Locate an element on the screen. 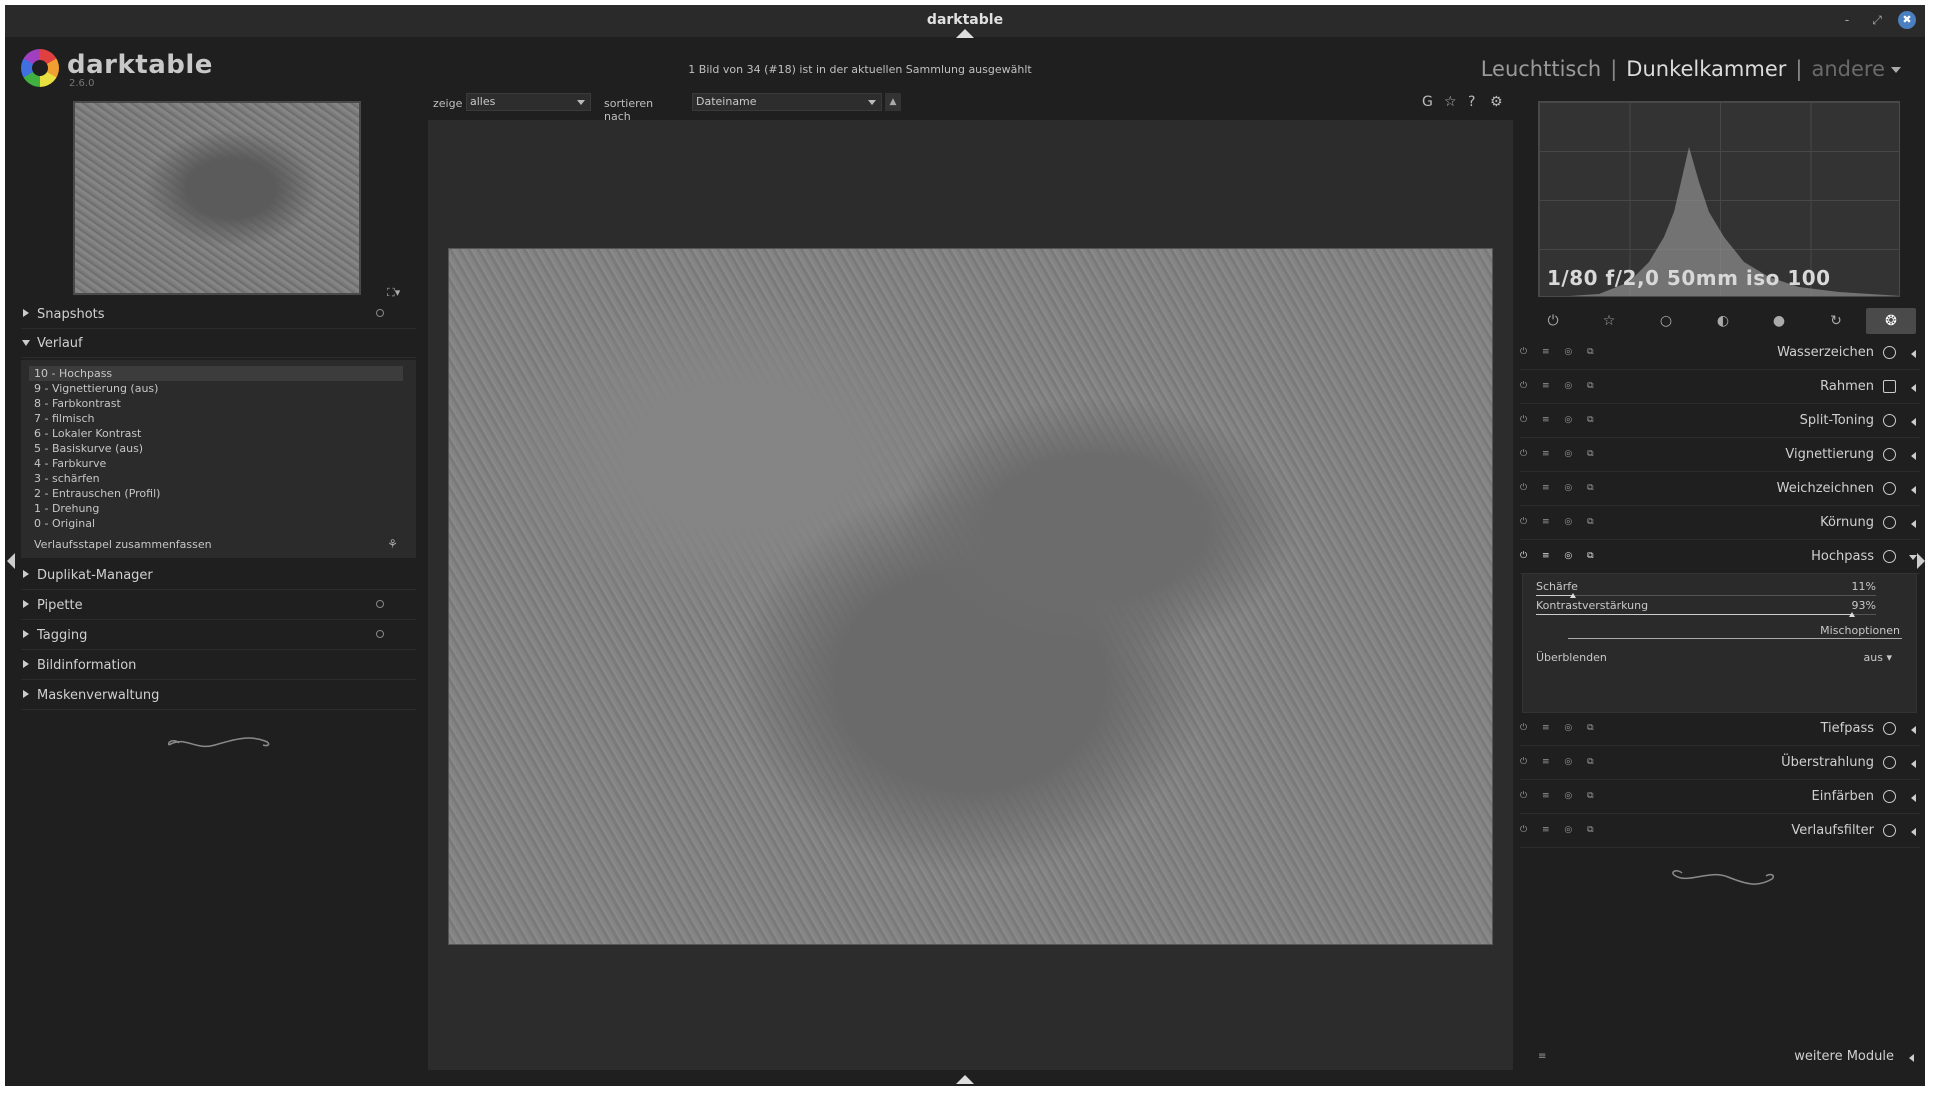 The width and height of the screenshot is (1934, 1094). histogram: 1/80 f/2,0 50mm iso 100 is located at coordinates (1719, 199).